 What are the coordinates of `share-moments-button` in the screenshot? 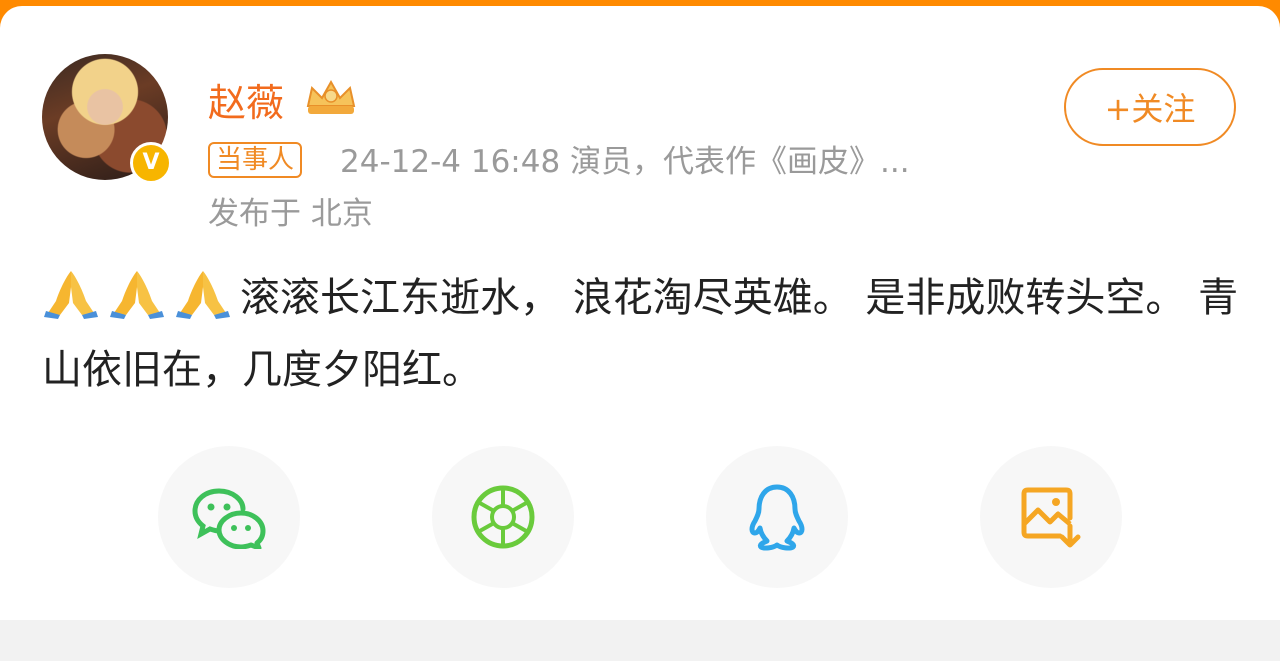 It's located at (503, 517).